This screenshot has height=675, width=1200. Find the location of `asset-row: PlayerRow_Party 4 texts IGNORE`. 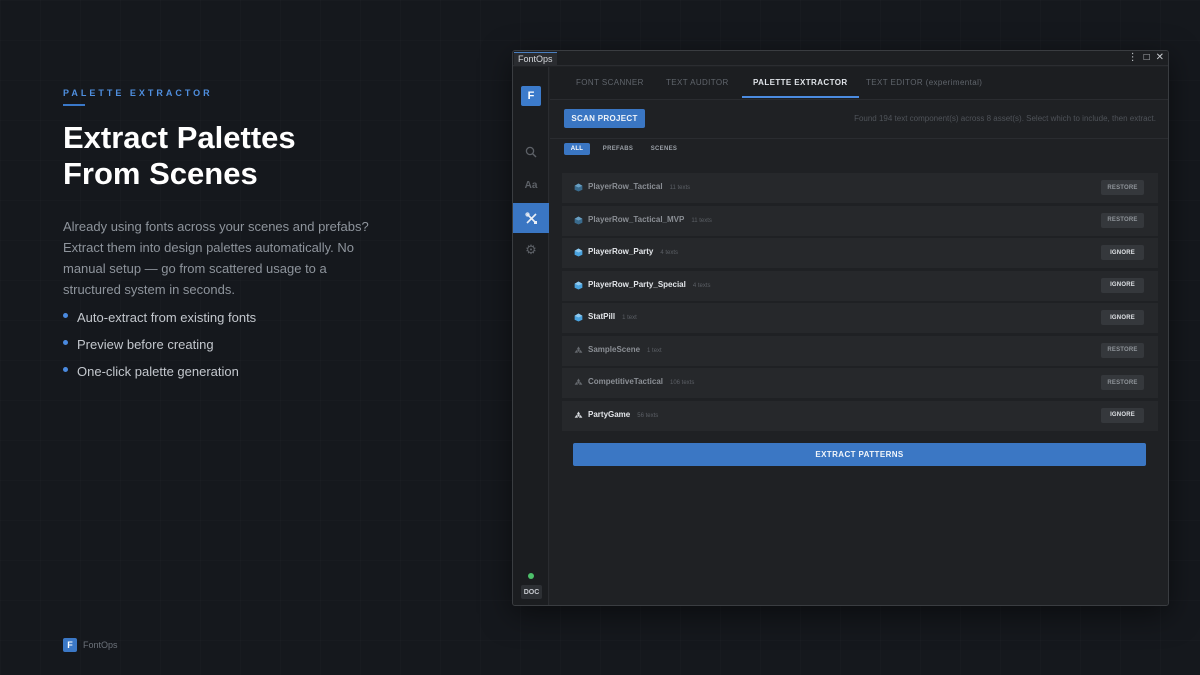

asset-row: PlayerRow_Party 4 texts IGNORE is located at coordinates (860, 253).